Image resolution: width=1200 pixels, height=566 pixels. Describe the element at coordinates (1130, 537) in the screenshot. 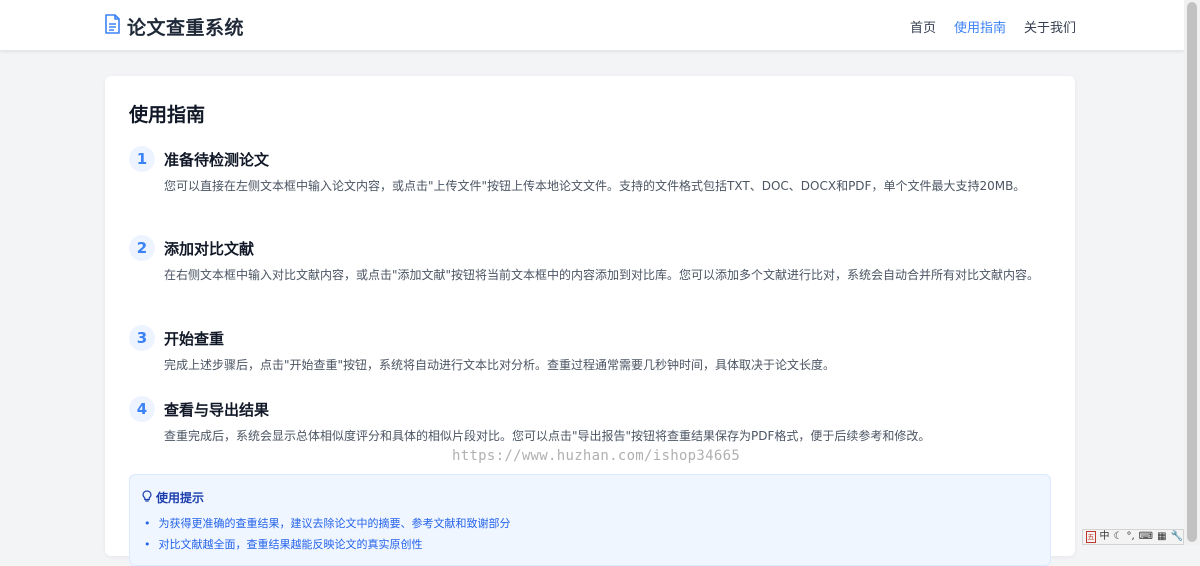

I see `punctuation-icon: °,` at that location.